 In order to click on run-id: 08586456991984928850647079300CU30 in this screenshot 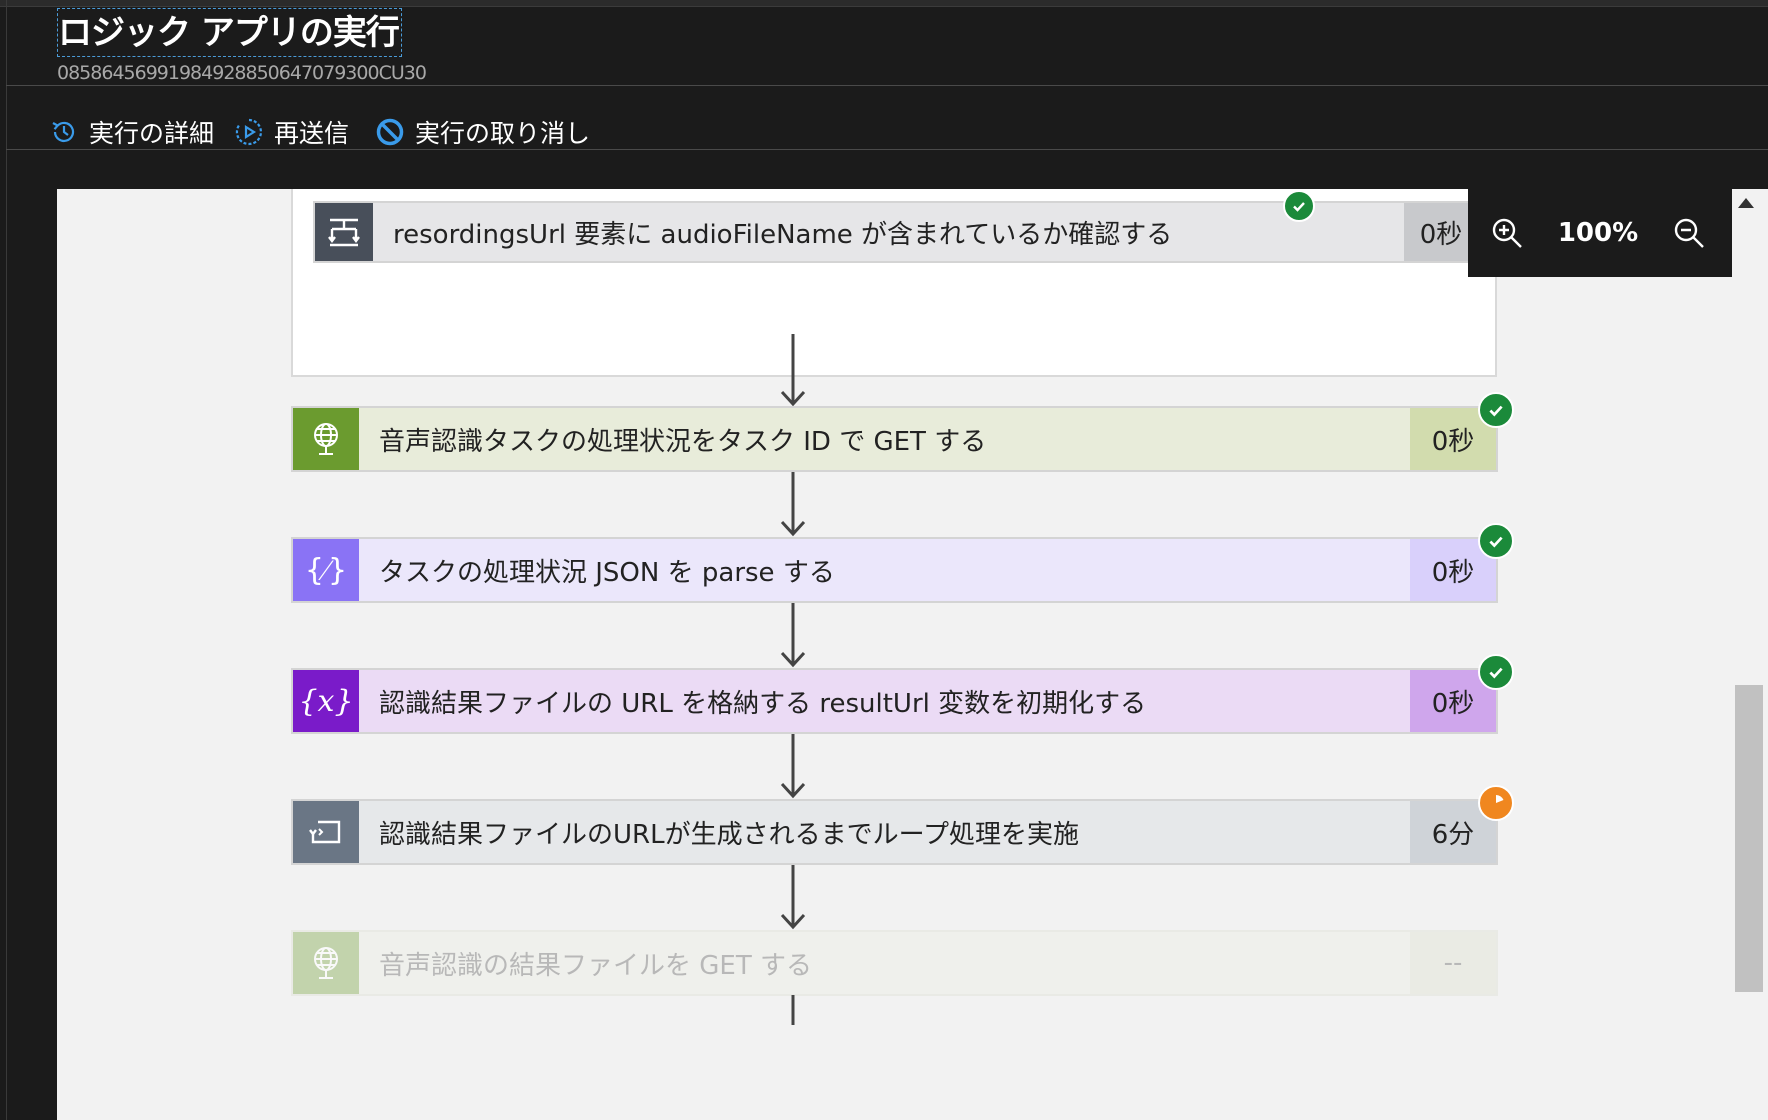, I will do `click(242, 73)`.